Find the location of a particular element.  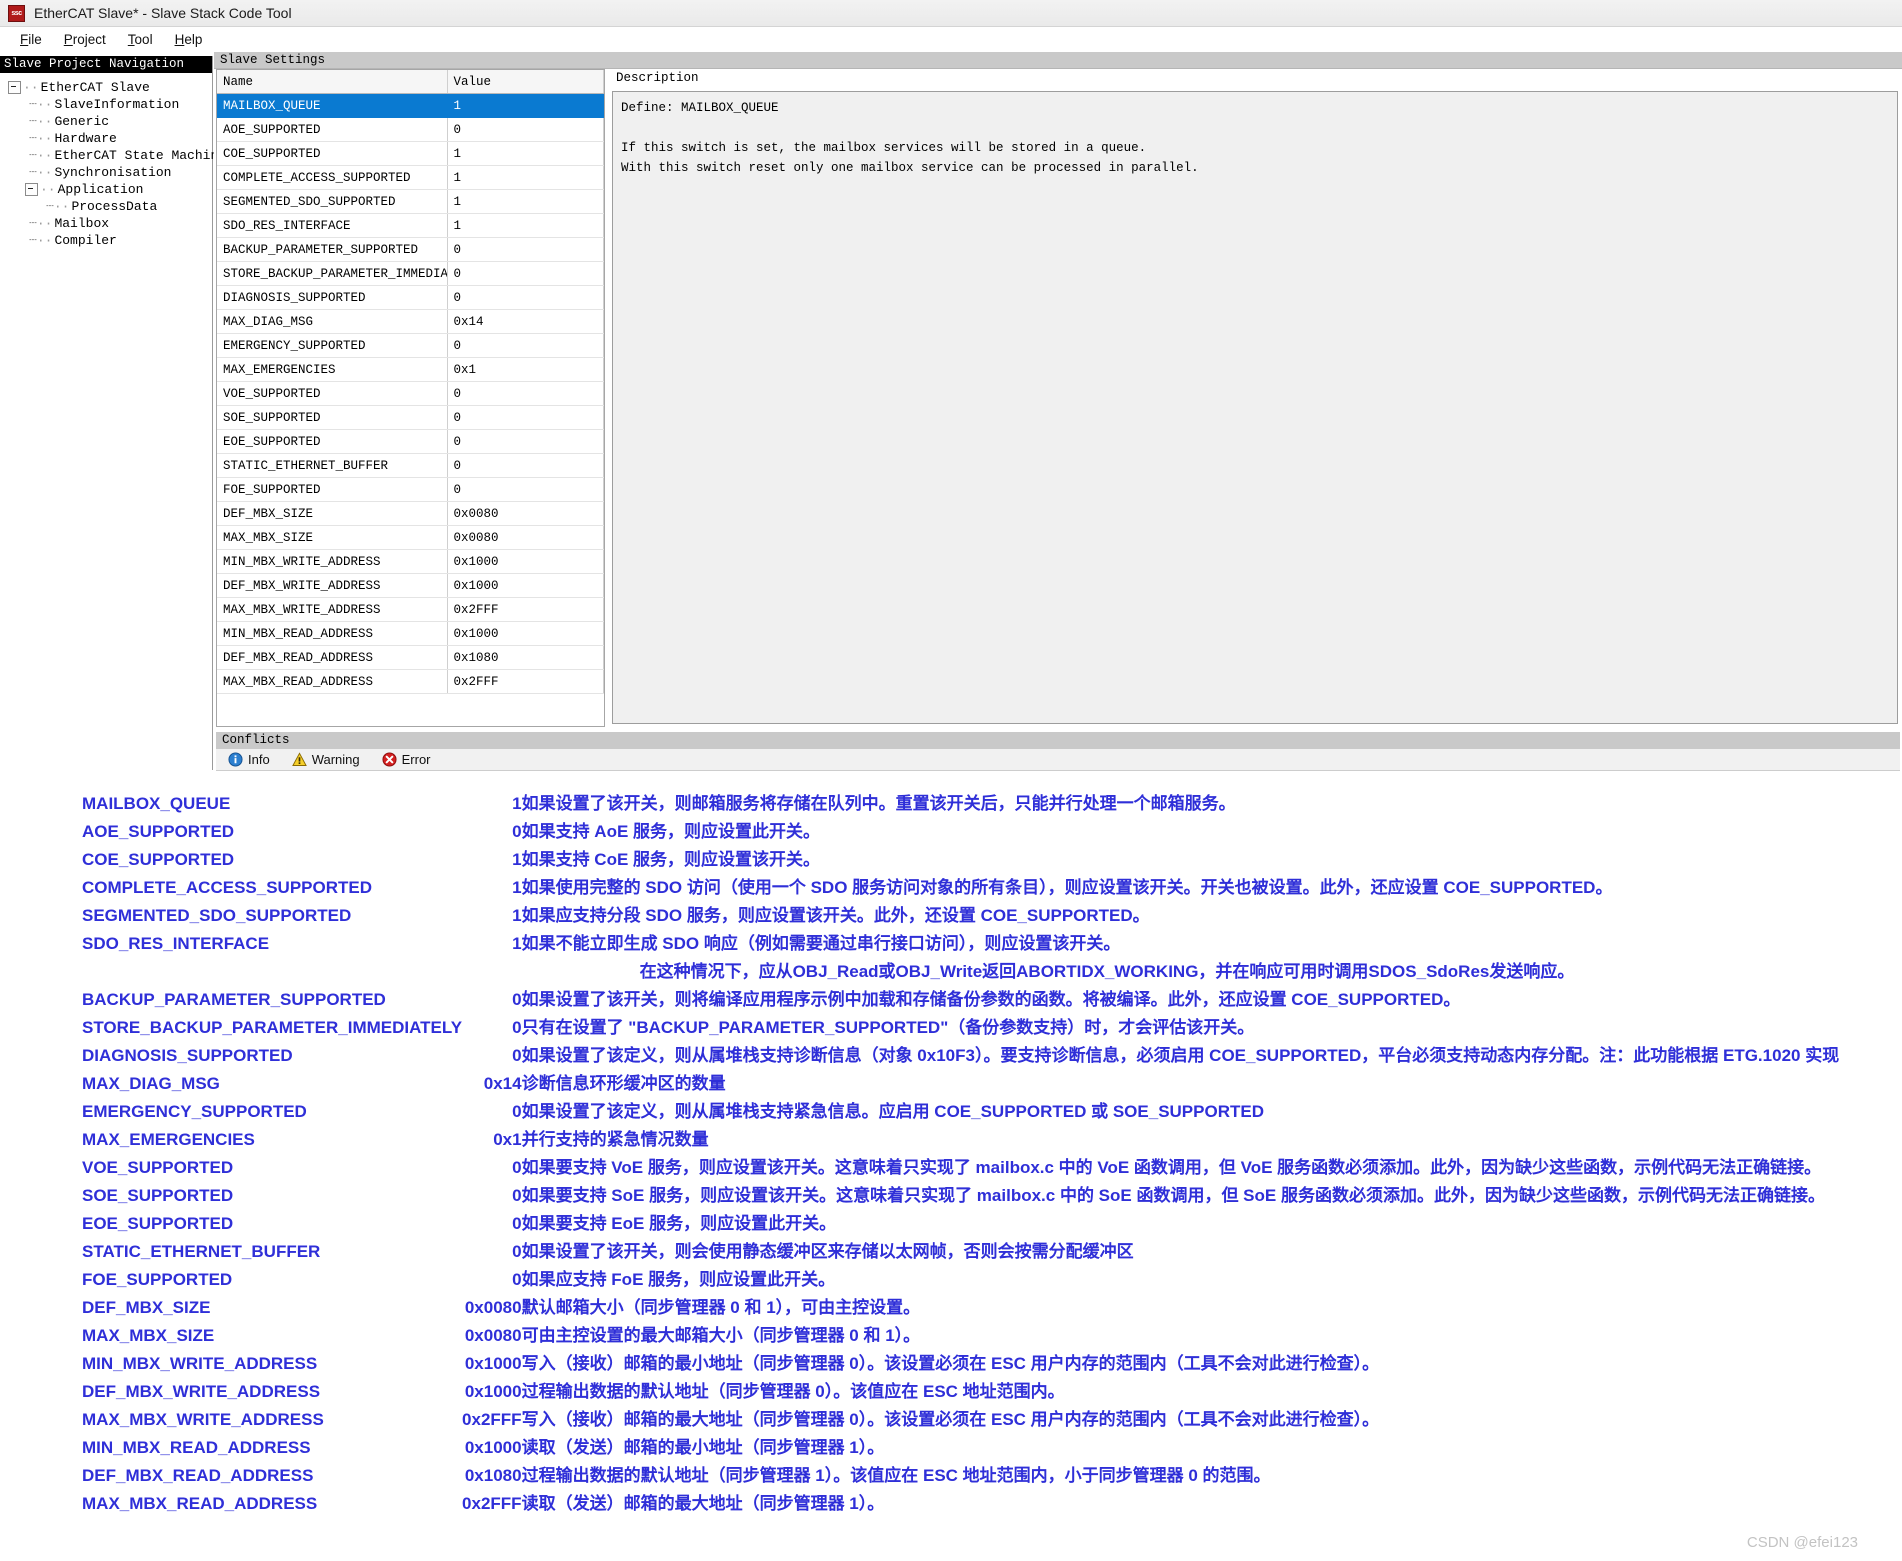

settings-row: STATIC_ETHERNET_BUFFER 0 is located at coordinates (410, 465).